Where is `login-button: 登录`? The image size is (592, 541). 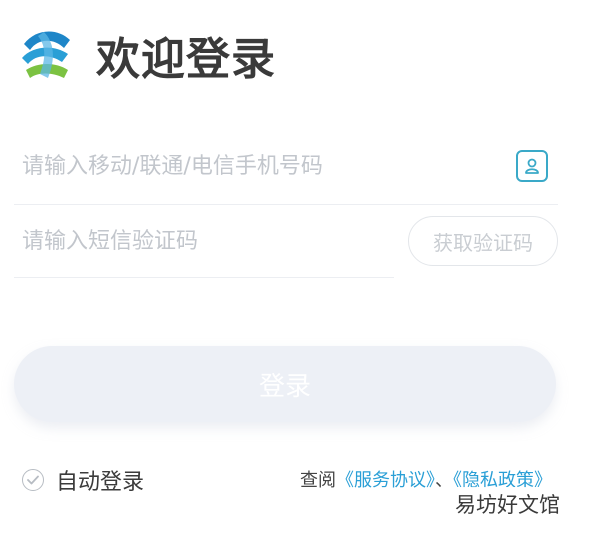 login-button: 登录 is located at coordinates (285, 384).